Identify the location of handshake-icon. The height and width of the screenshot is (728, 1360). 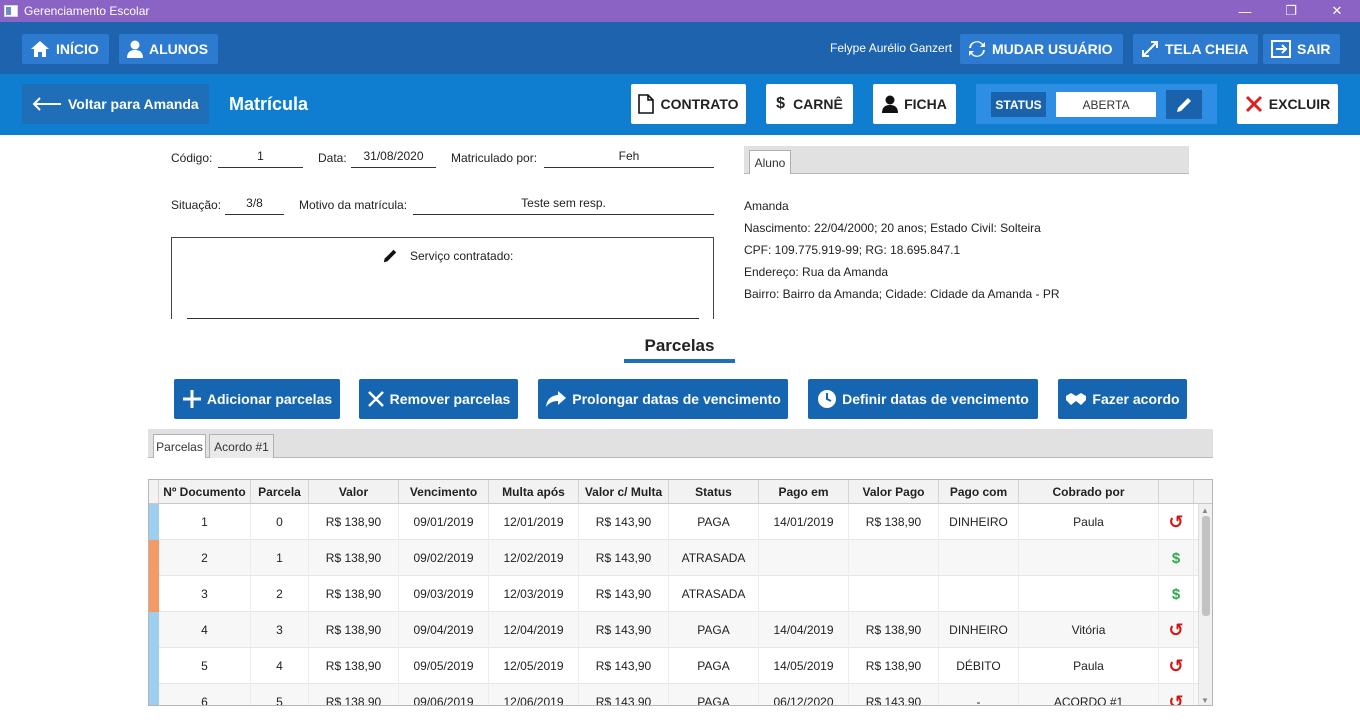
(1076, 399).